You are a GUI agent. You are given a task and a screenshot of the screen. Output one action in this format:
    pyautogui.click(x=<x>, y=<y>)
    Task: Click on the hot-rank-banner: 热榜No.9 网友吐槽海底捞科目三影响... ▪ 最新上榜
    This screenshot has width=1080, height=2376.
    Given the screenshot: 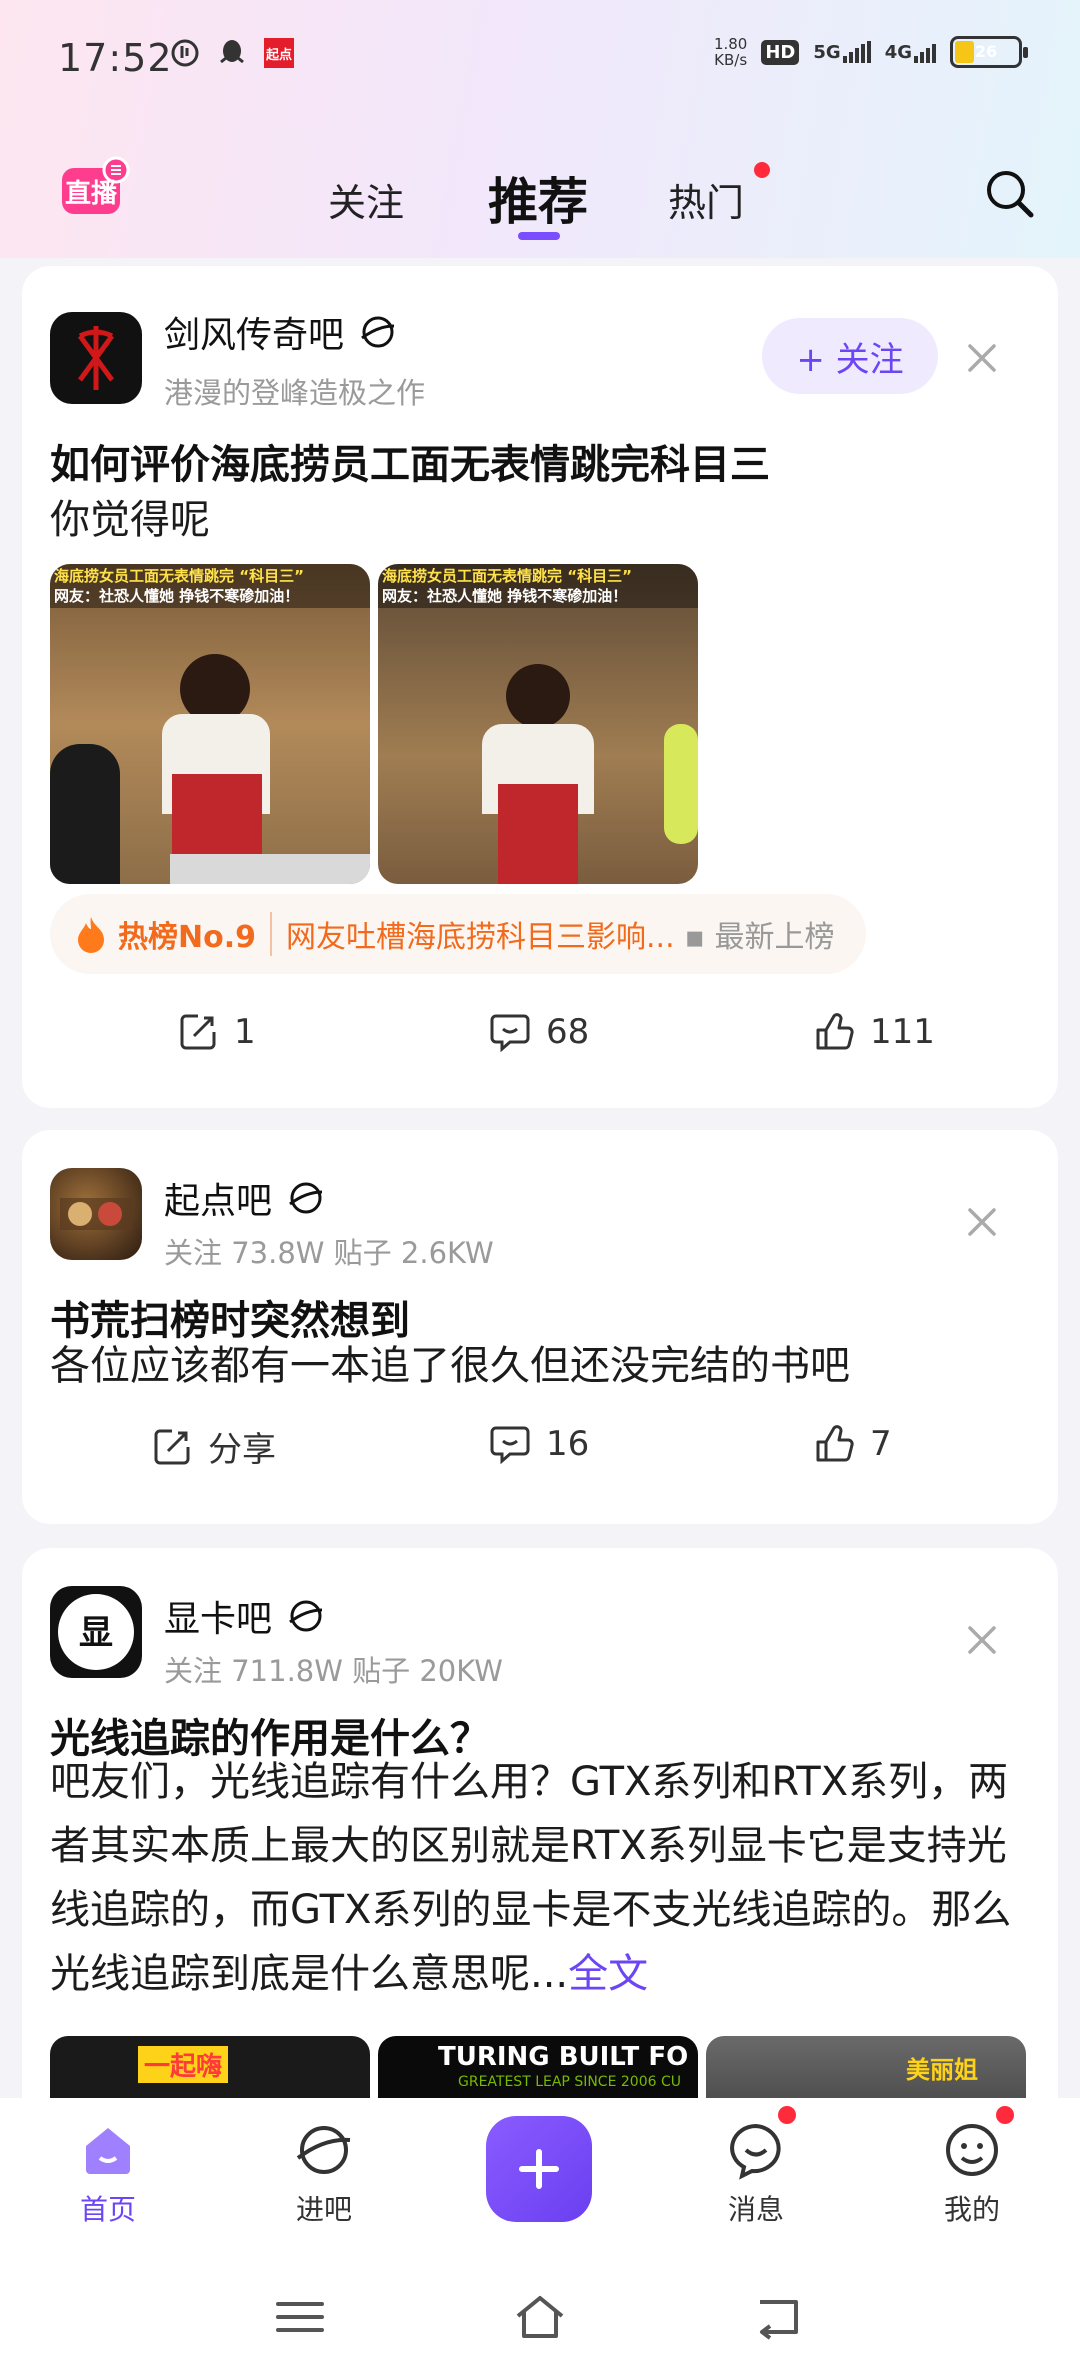 What is the action you would take?
    pyautogui.click(x=458, y=934)
    